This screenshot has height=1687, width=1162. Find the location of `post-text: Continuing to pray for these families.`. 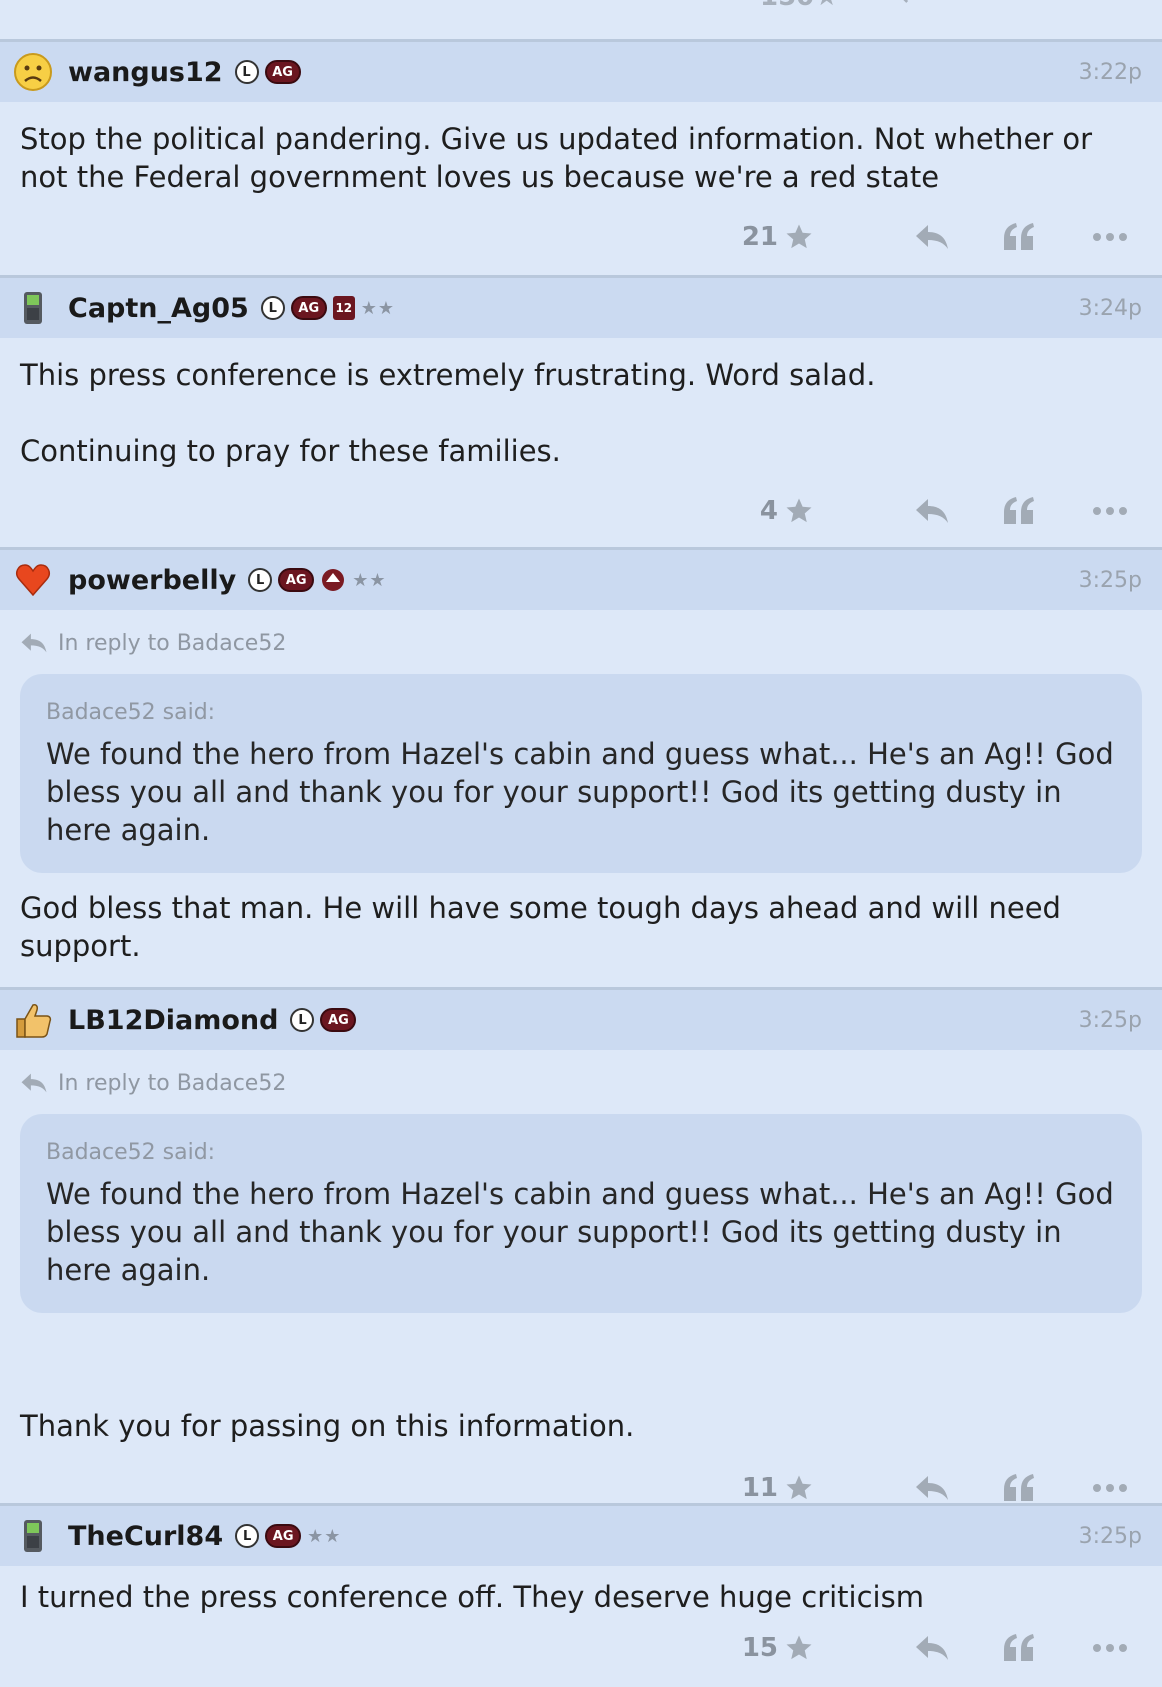

post-text: Continuing to pray for these families. is located at coordinates (290, 451).